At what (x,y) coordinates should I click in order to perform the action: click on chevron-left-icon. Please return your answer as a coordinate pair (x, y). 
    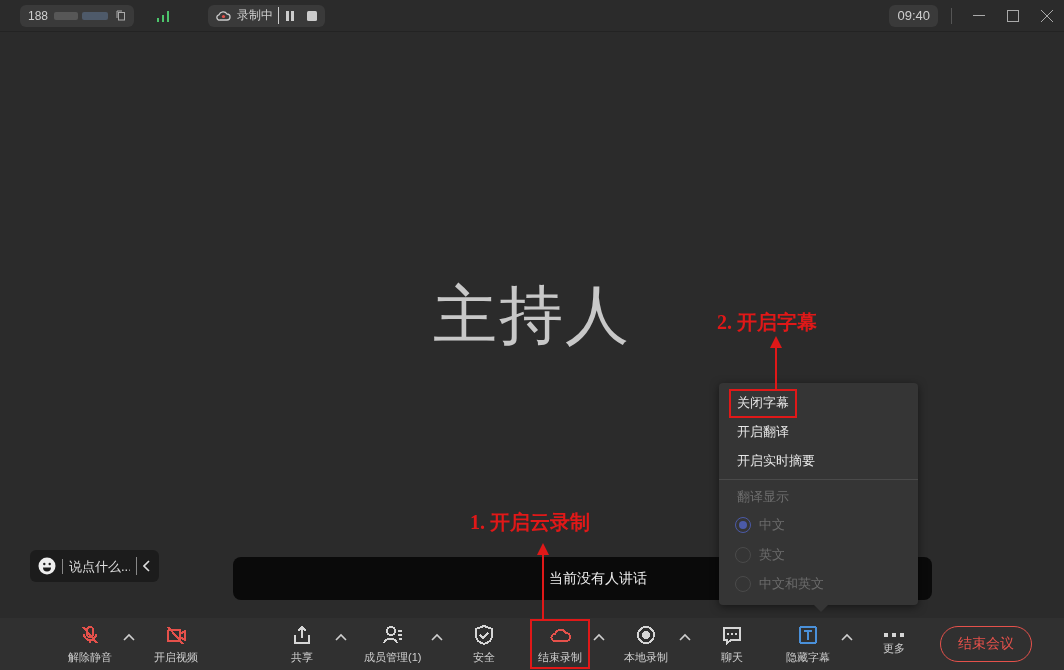
    Looking at the image, I should click on (147, 566).